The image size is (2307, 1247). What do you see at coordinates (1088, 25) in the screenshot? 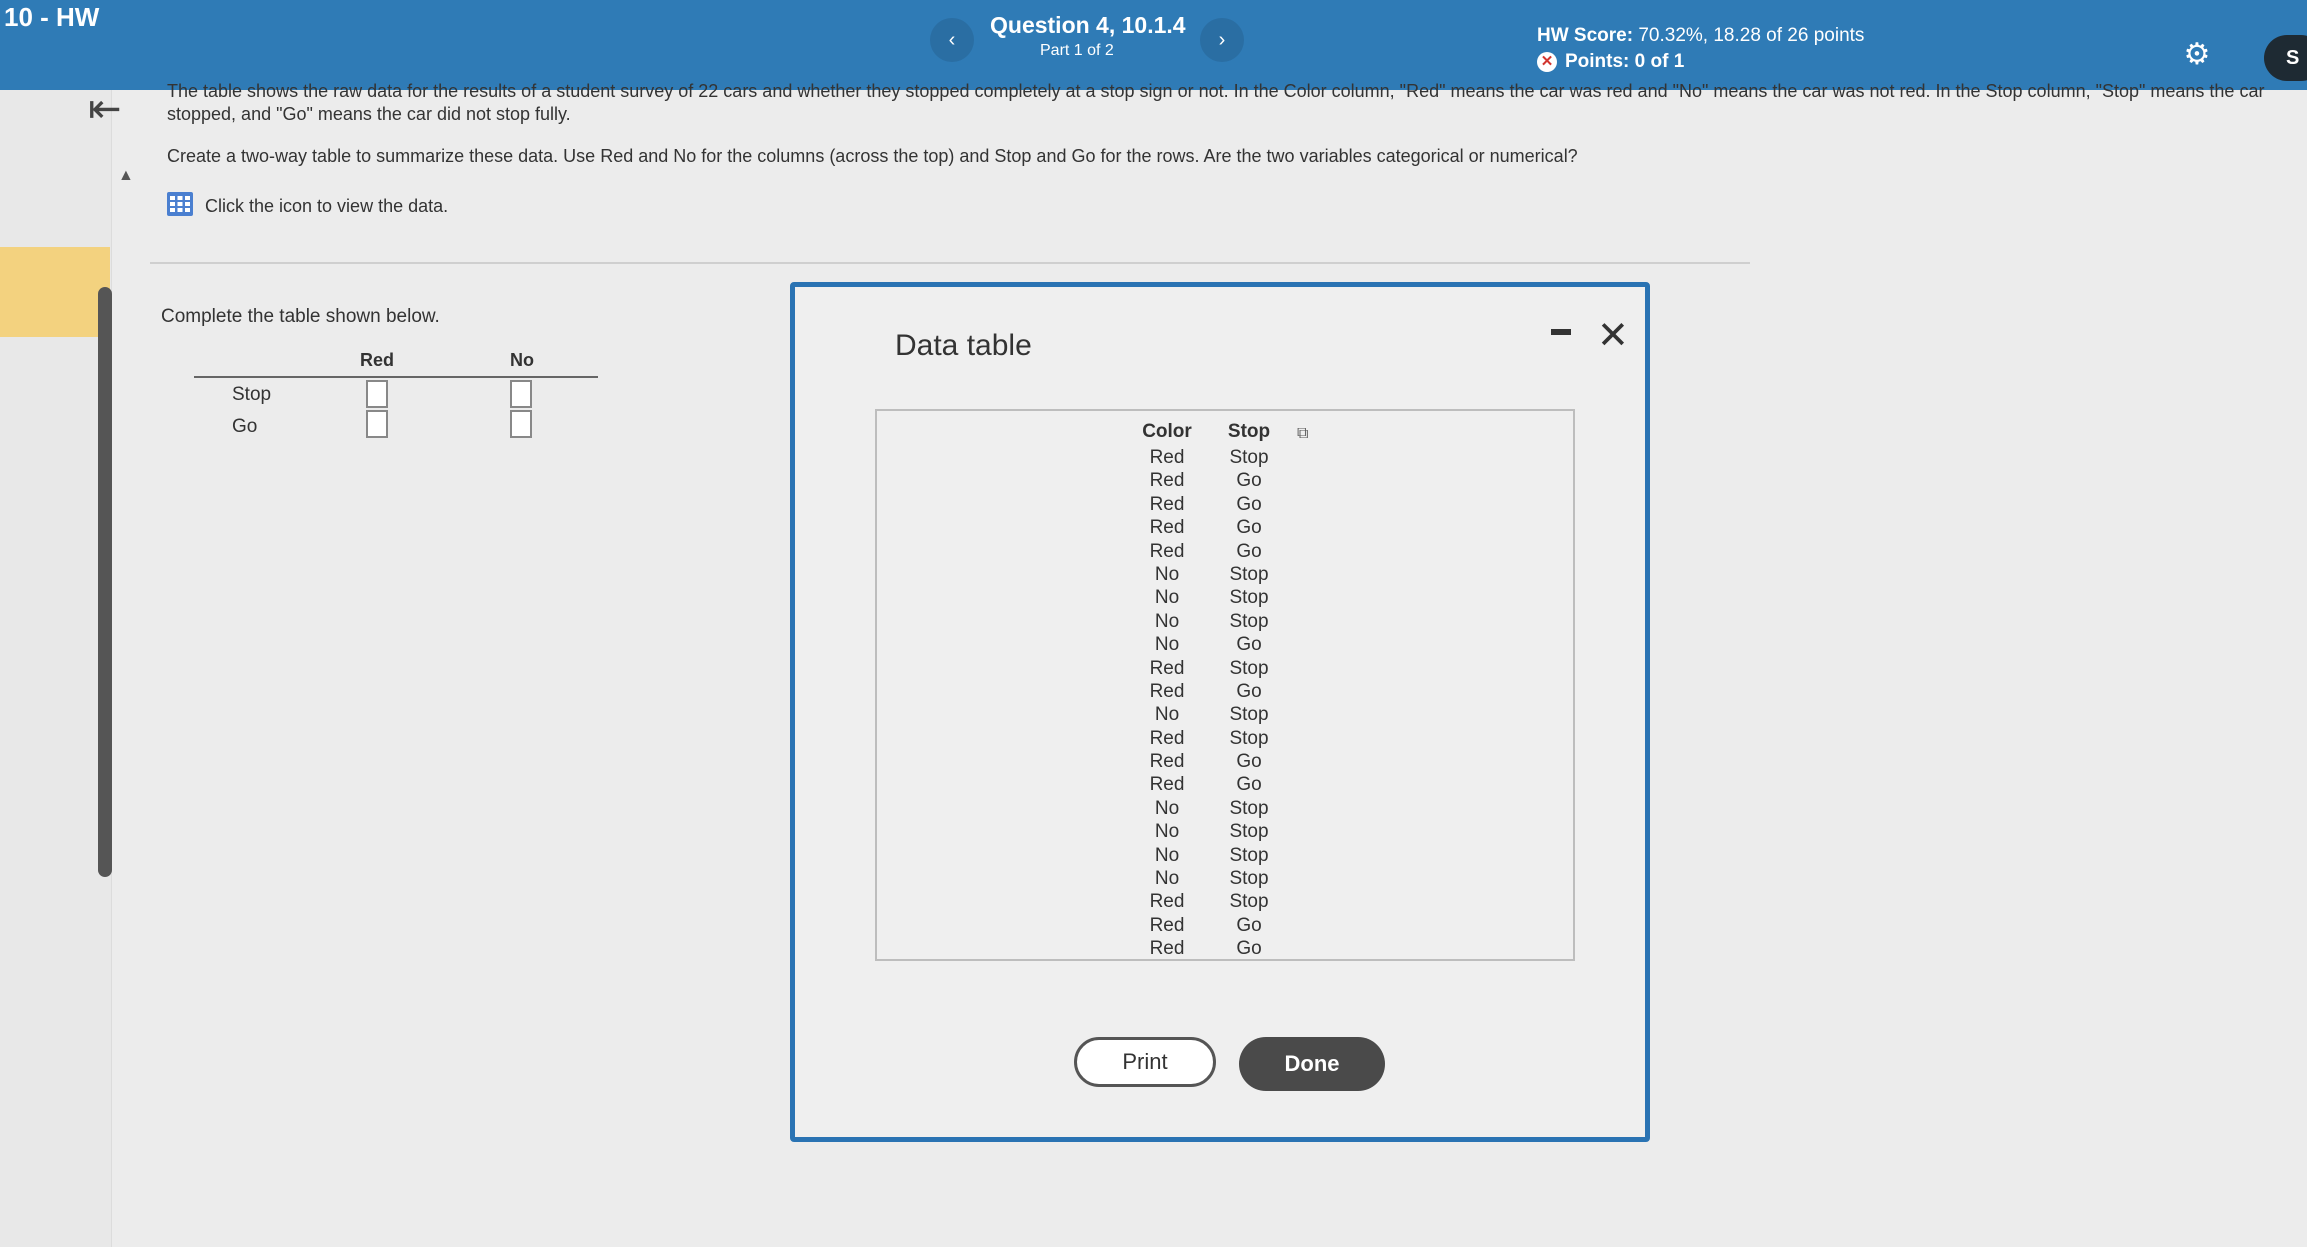
I see `question-title: Question 4, 10.1.4` at bounding box center [1088, 25].